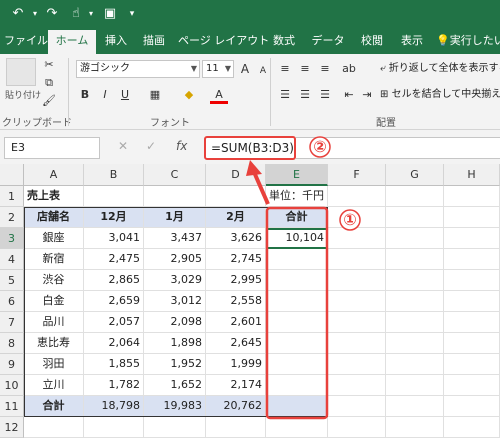 The height and width of the screenshot is (438, 500). What do you see at coordinates (297, 313) in the screenshot?
I see `sum-range-highlight` at bounding box center [297, 313].